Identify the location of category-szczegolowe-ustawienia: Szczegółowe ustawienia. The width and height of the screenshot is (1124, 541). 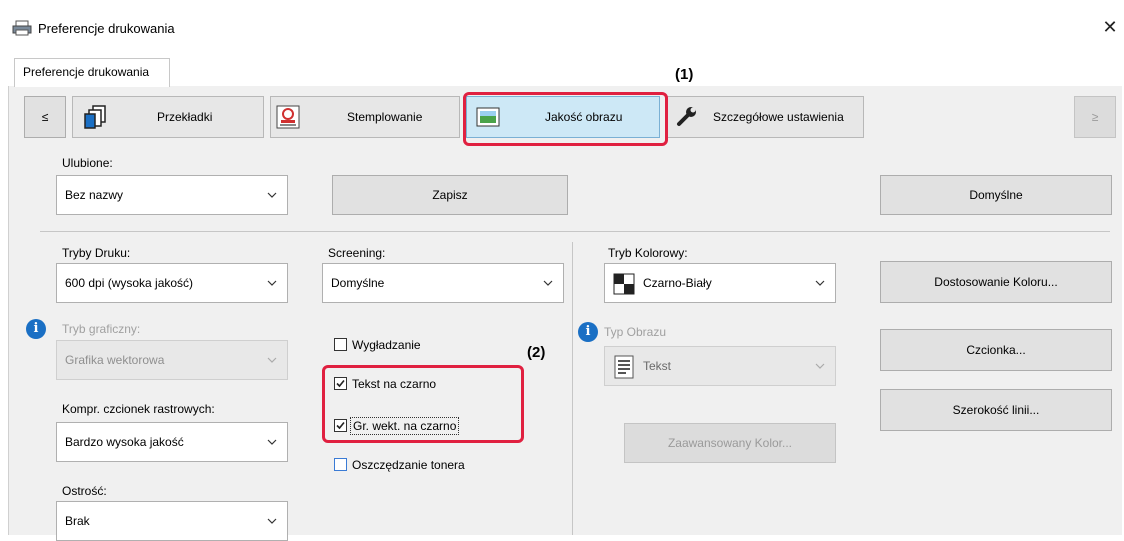
(765, 117).